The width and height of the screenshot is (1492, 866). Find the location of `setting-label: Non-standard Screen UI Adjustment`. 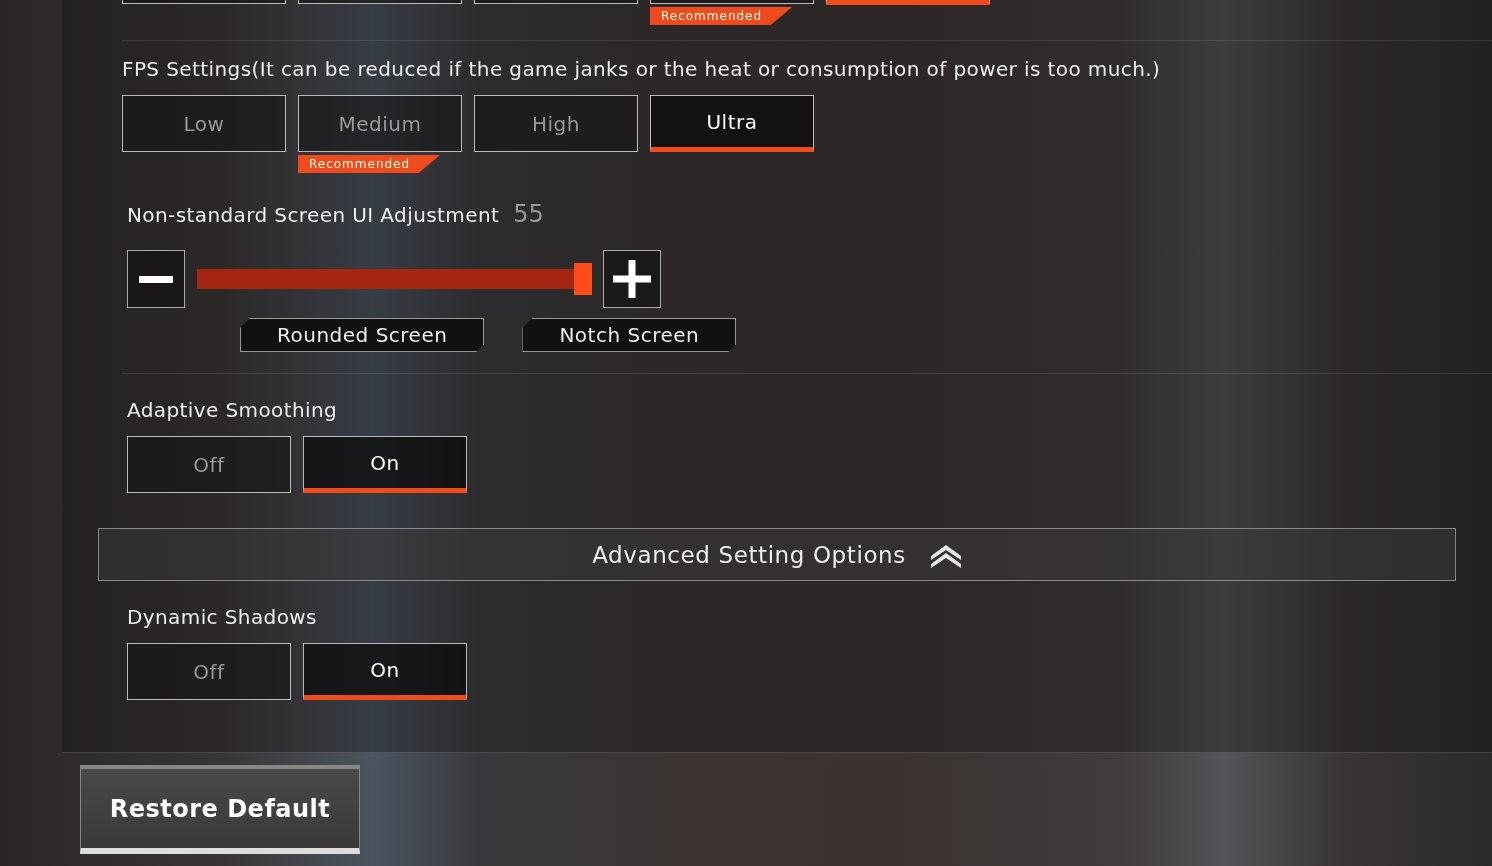

setting-label: Non-standard Screen UI Adjustment is located at coordinates (313, 215).